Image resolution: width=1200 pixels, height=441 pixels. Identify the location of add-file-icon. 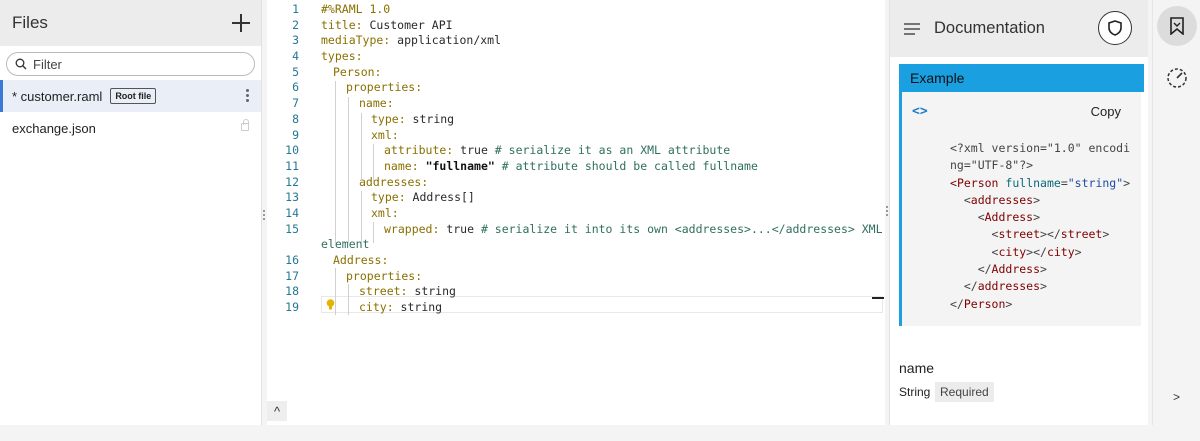
(241, 23).